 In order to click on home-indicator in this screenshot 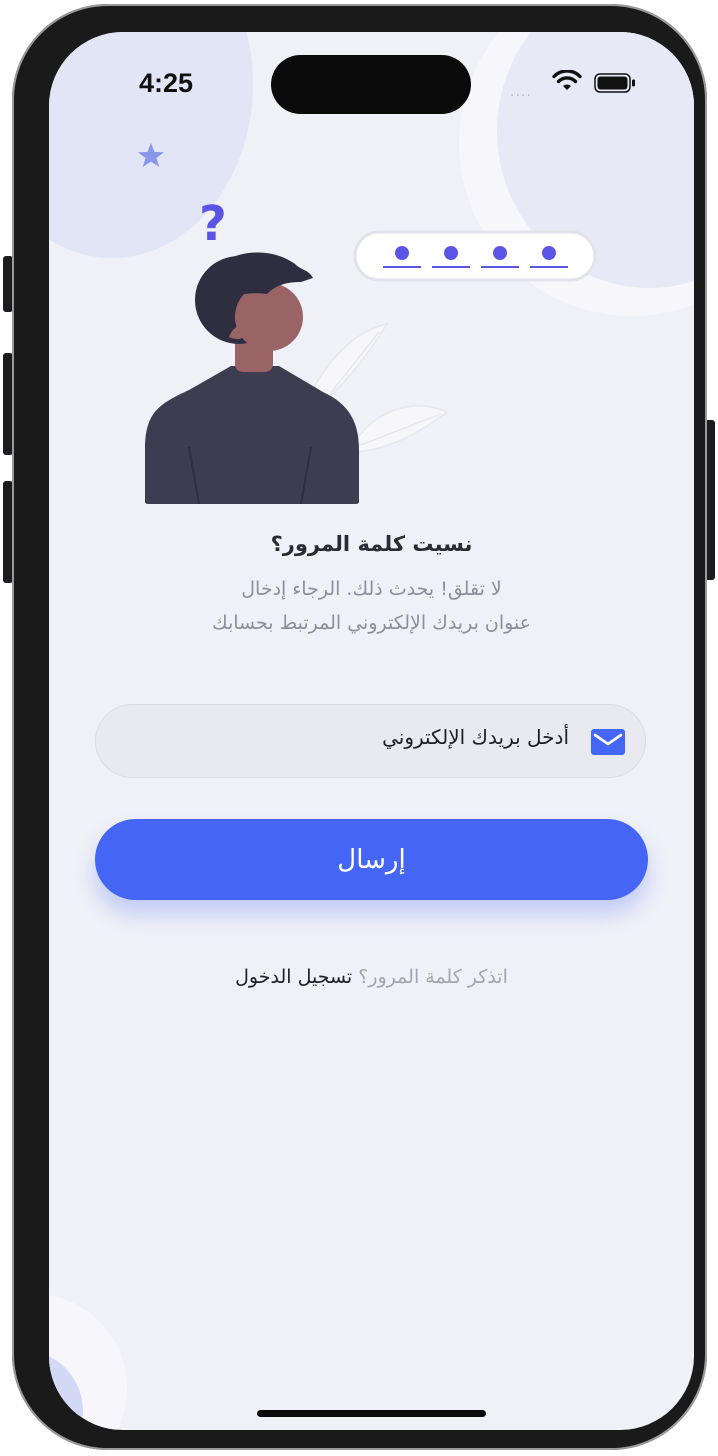, I will do `click(371, 1413)`.